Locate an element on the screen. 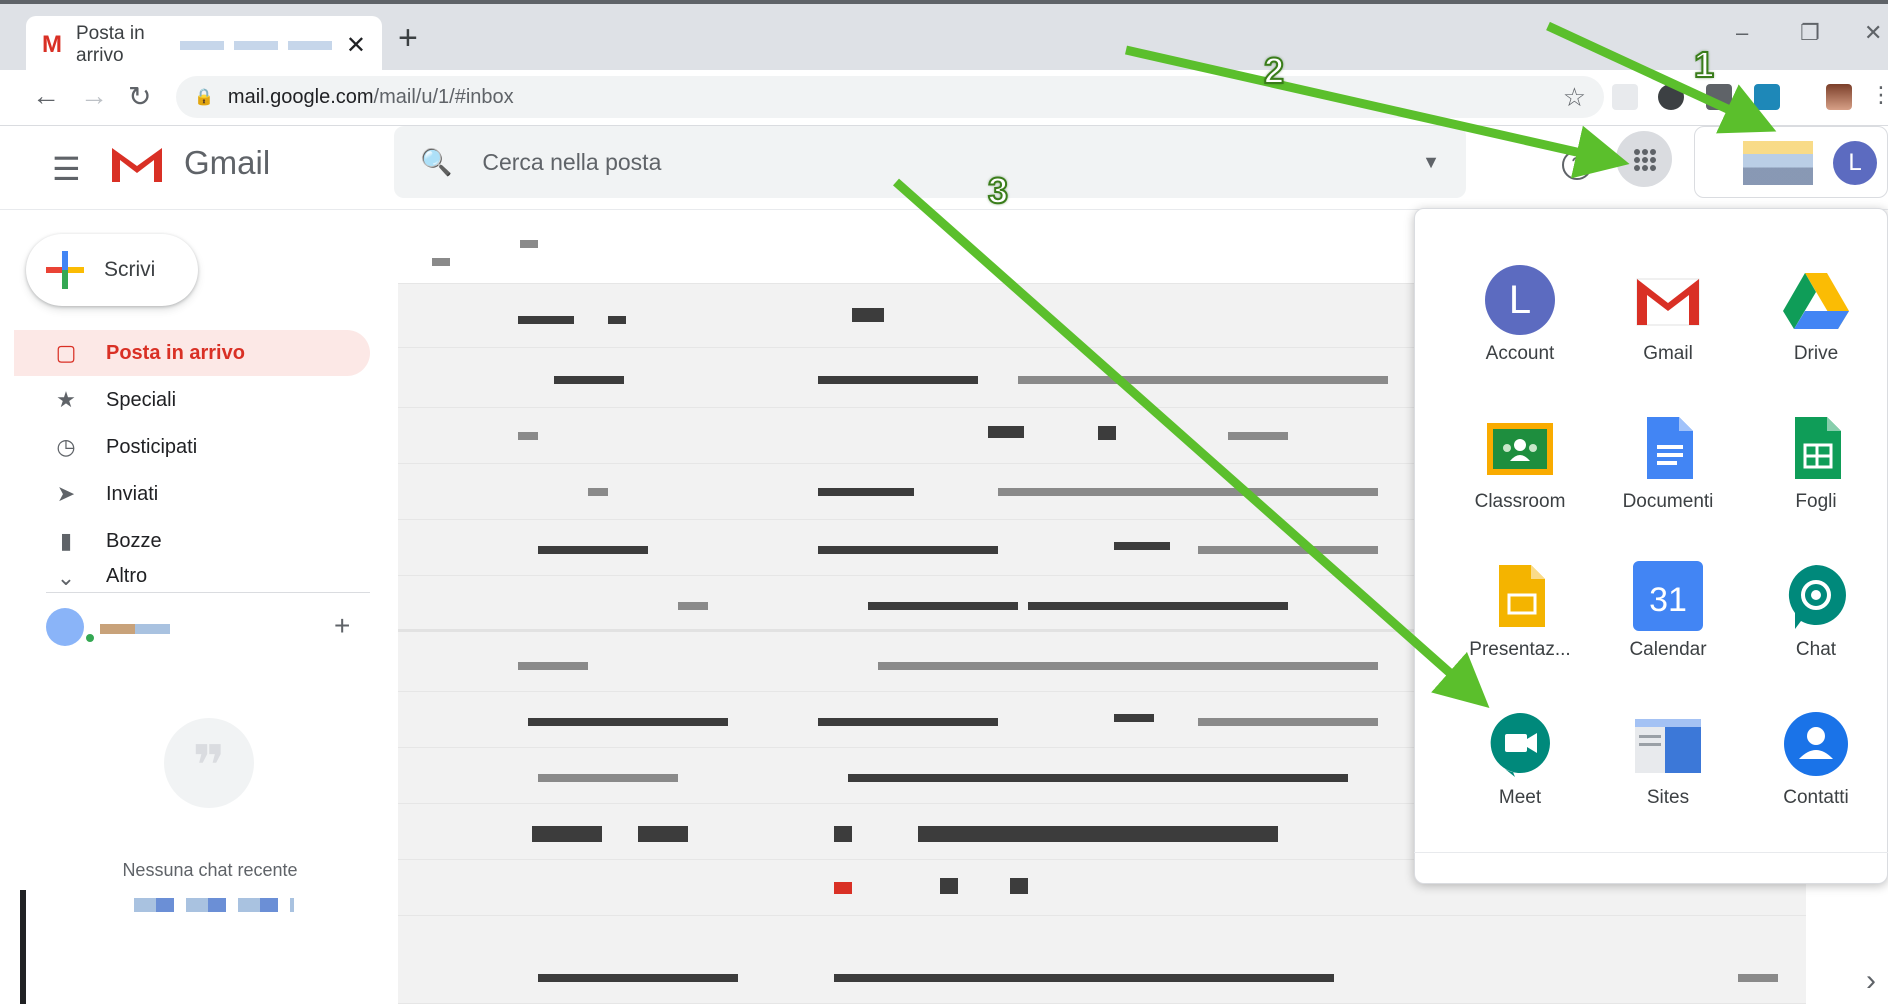 This screenshot has height=1004, width=1888. step-badge-3: 3 is located at coordinates (998, 190).